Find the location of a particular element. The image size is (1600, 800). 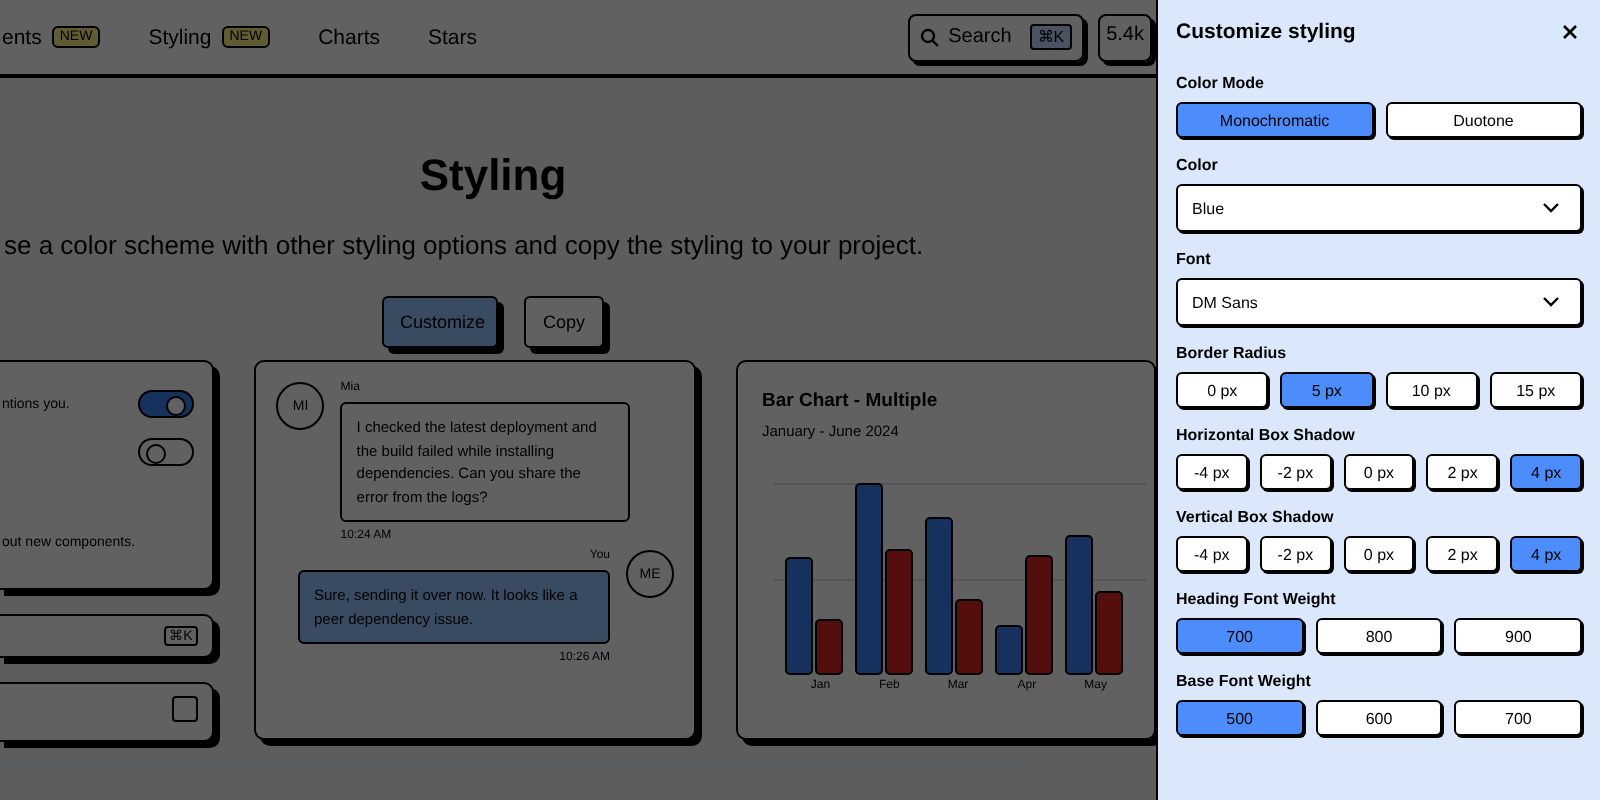

option-button: Duotone is located at coordinates (1483, 120).